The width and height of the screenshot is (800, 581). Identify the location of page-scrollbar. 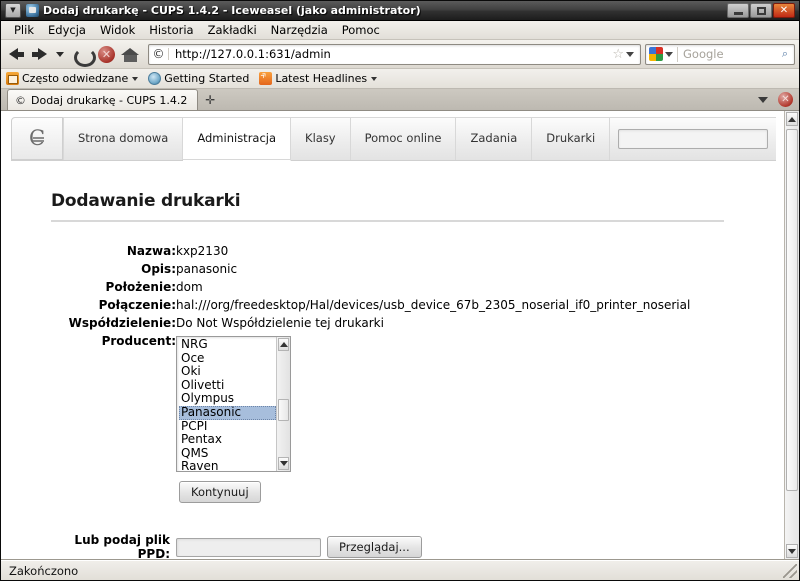
(791, 335).